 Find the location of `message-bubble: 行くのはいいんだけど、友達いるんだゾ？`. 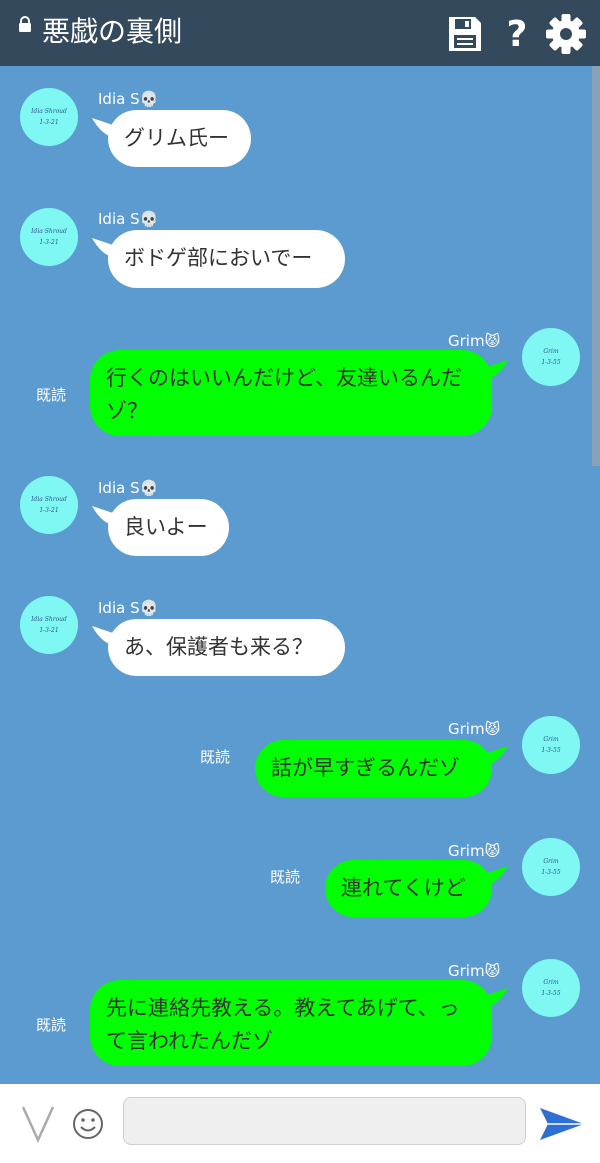

message-bubble: 行くのはいいんだけど、友達いるんだゾ？ is located at coordinates (291, 393).